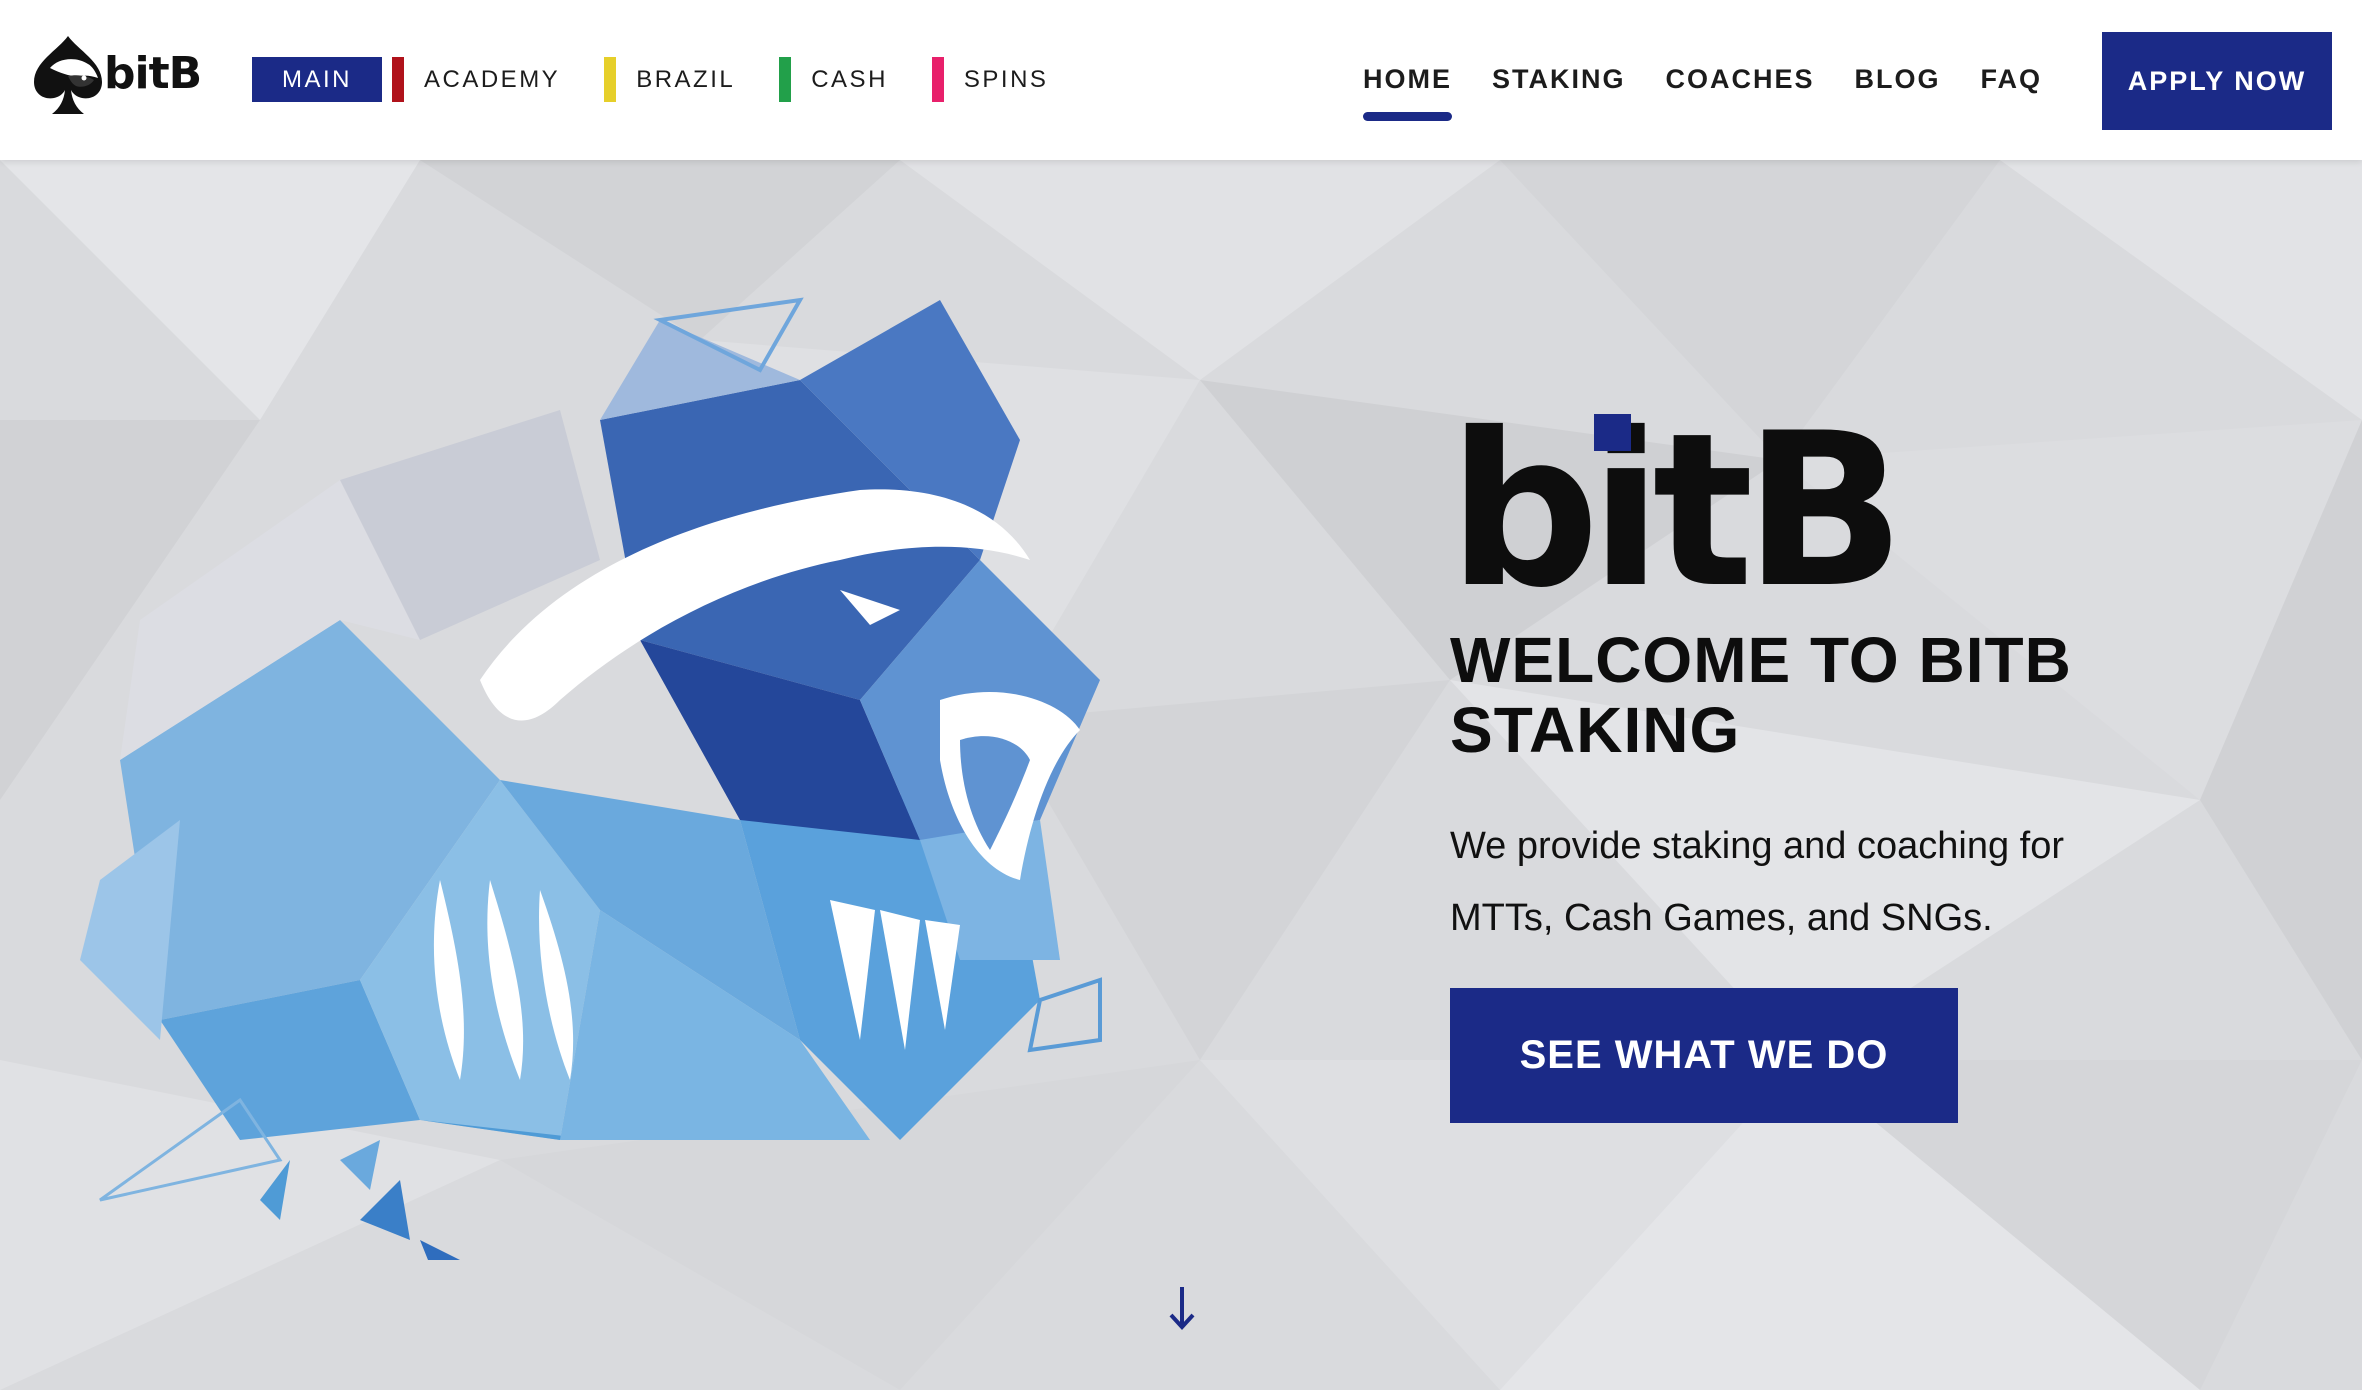 The height and width of the screenshot is (1390, 2362). What do you see at coordinates (686, 79) in the screenshot?
I see `site-tab-label: BRAZIL` at bounding box center [686, 79].